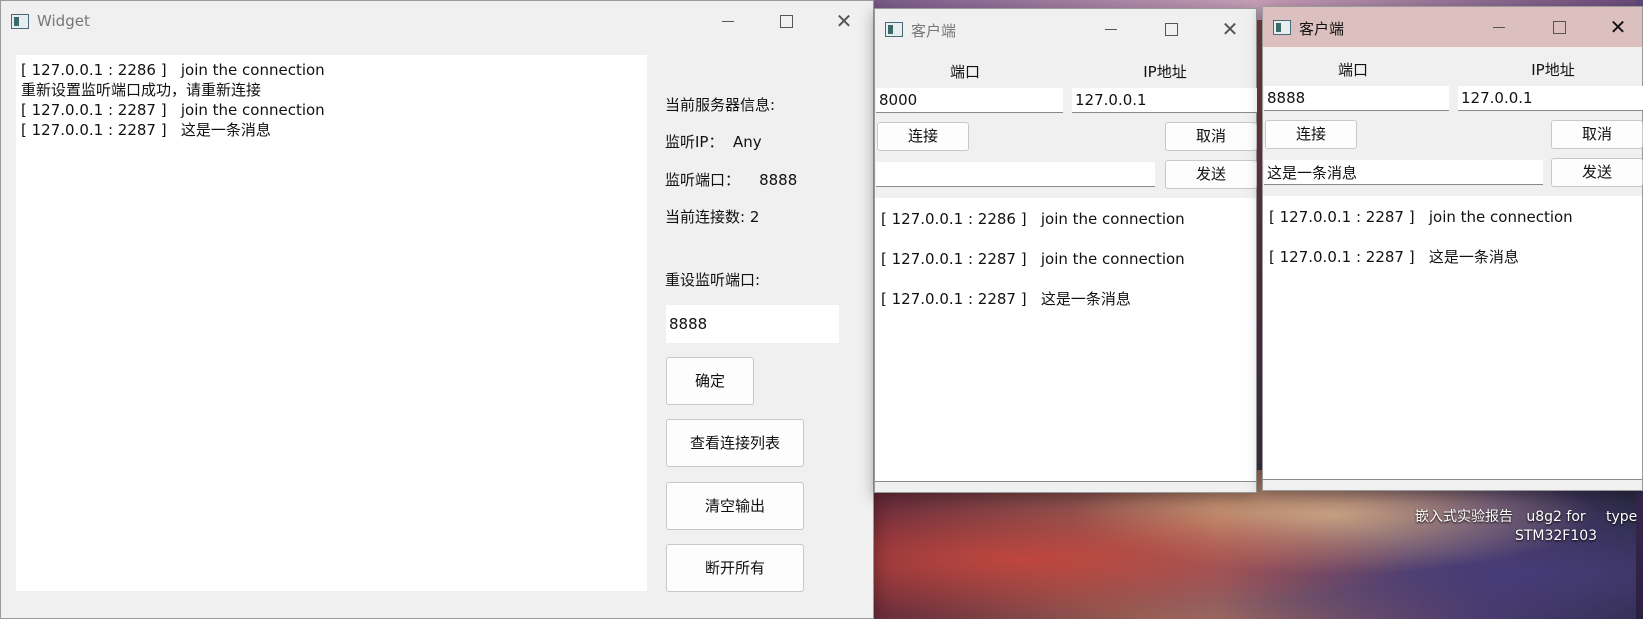 The image size is (1643, 619). Describe the element at coordinates (735, 568) in the screenshot. I see `disconnect-all-button: 断开所有` at that location.